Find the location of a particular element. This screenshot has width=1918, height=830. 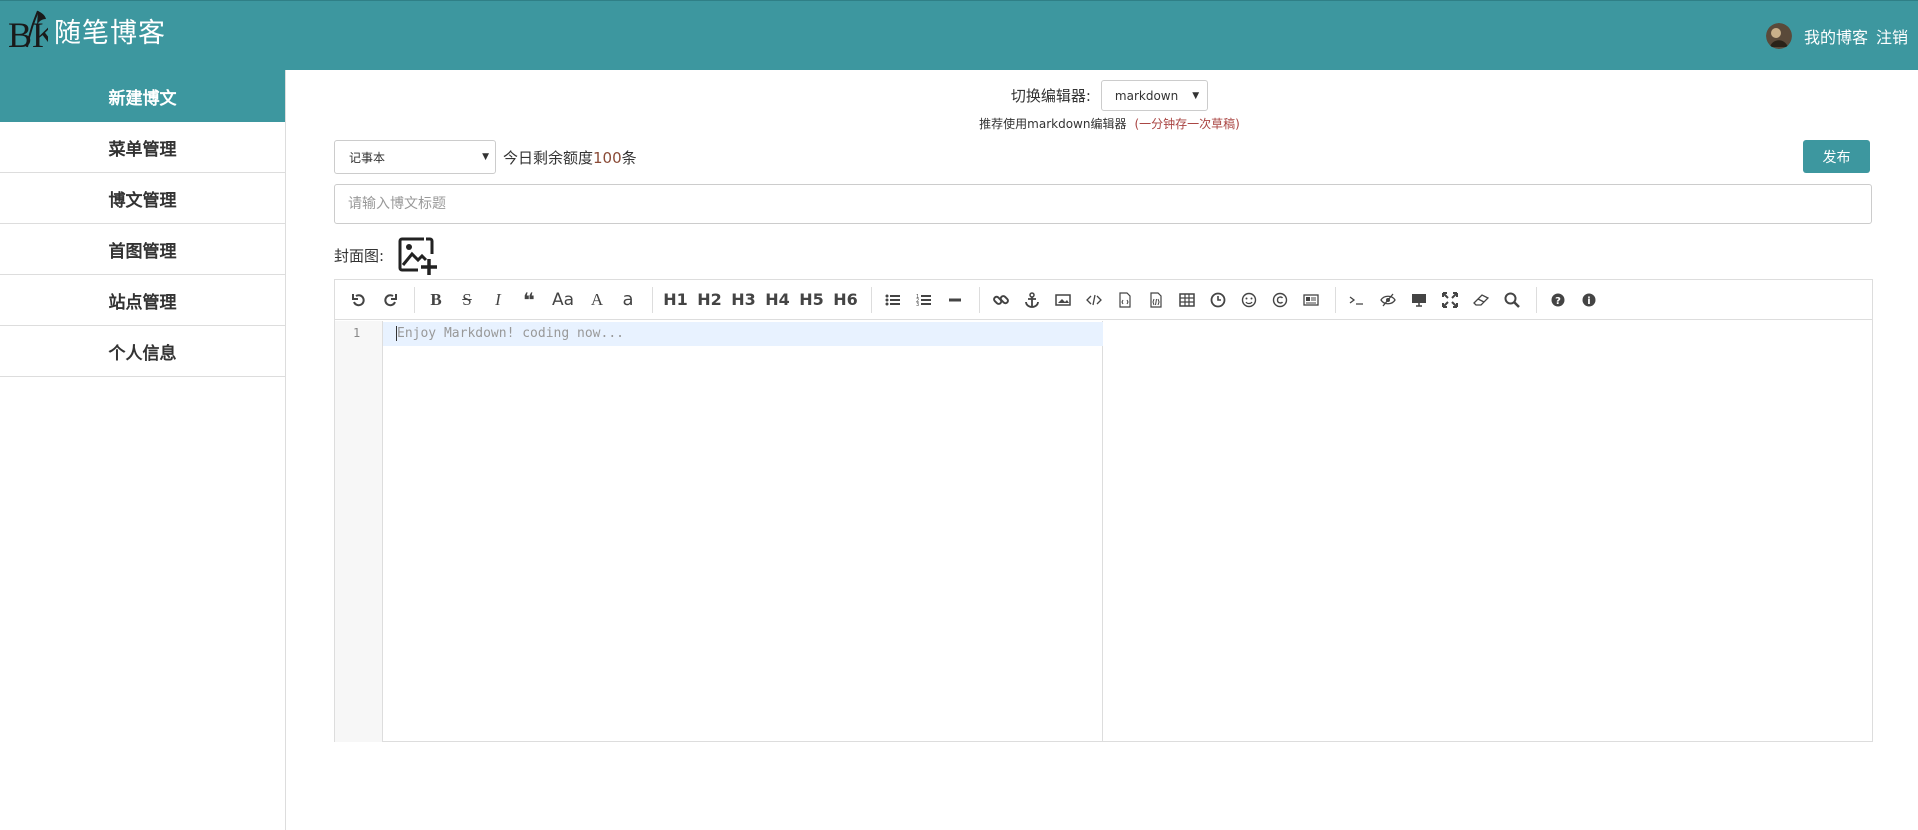

html-entities-icon is located at coordinates (1280, 300).